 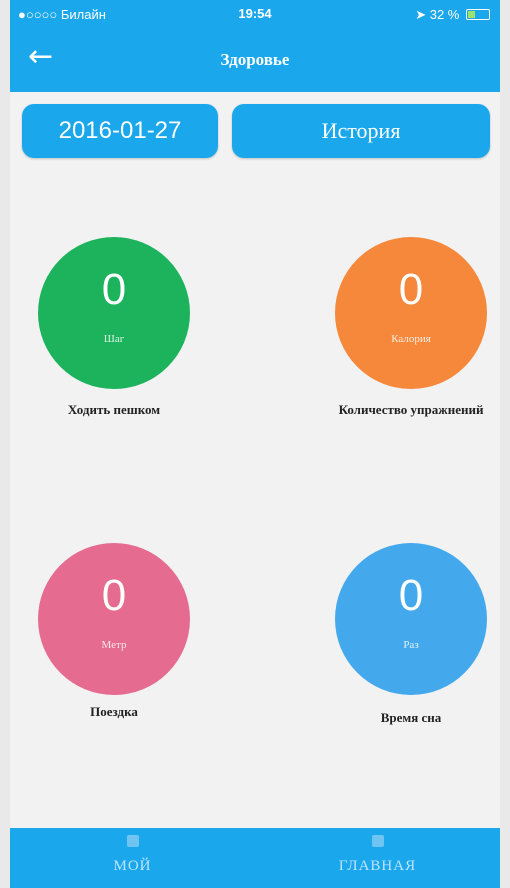 What do you see at coordinates (411, 289) in the screenshot?
I see `calories-value: 0` at bounding box center [411, 289].